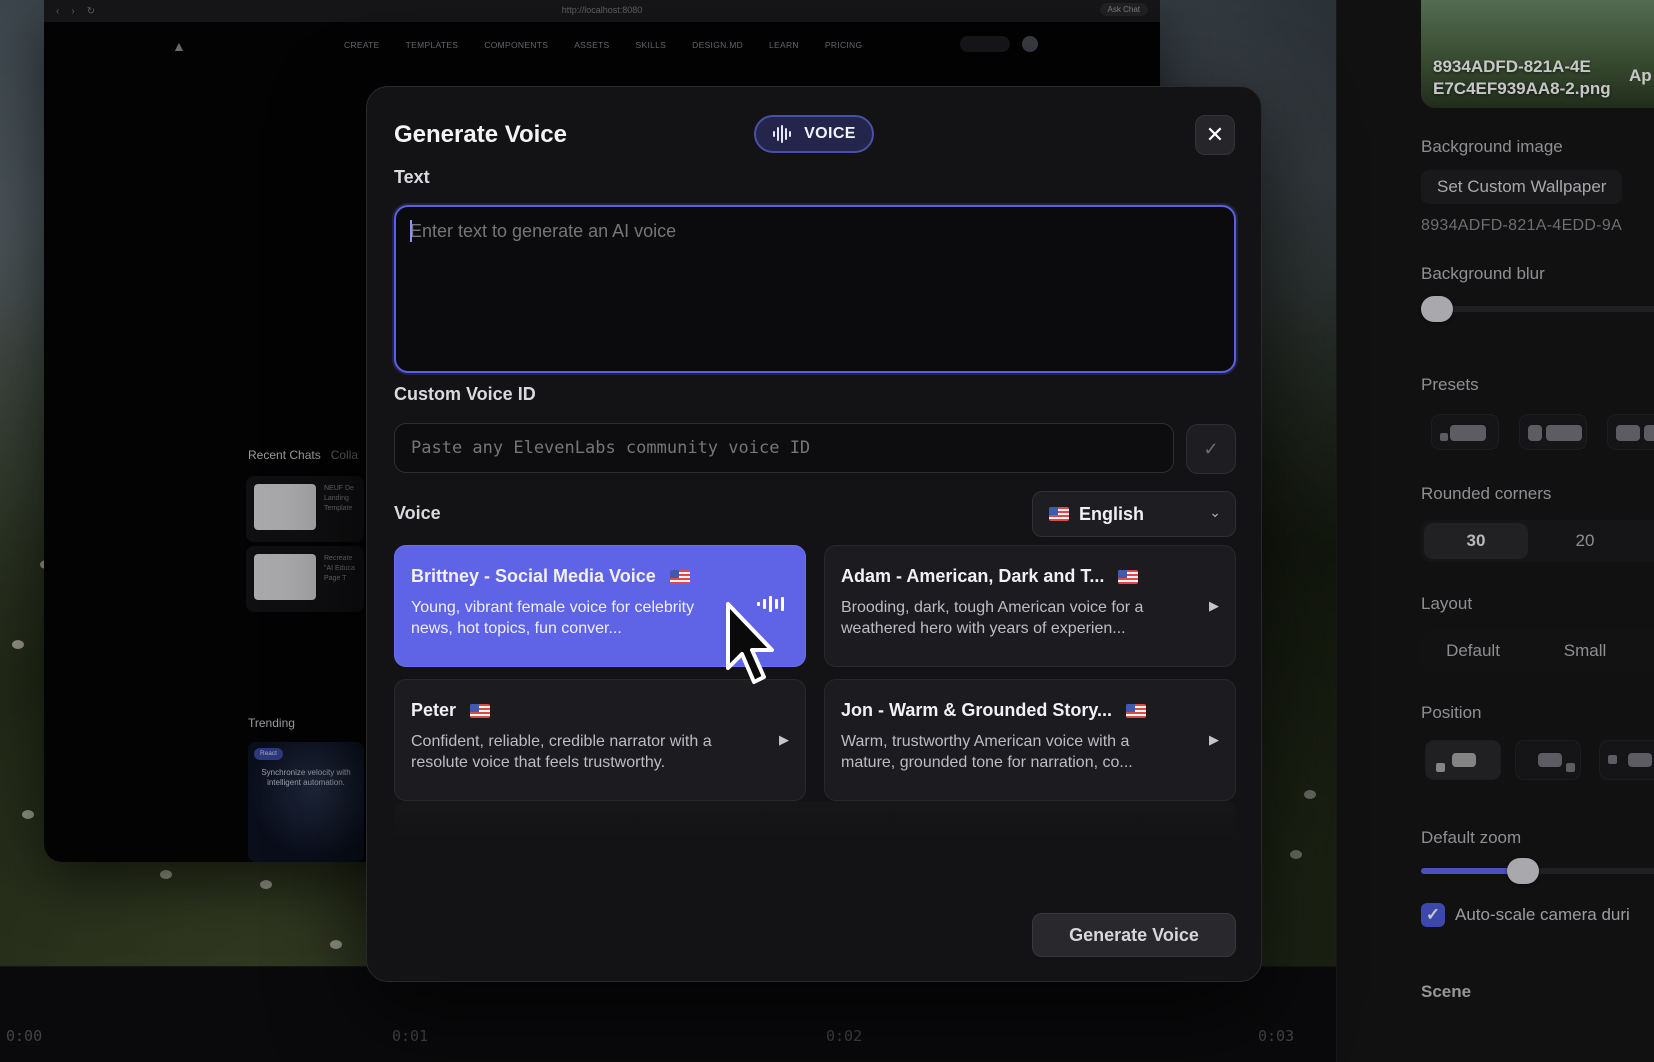 The height and width of the screenshot is (1062, 1654). I want to click on voice-badge: VOICE, so click(814, 134).